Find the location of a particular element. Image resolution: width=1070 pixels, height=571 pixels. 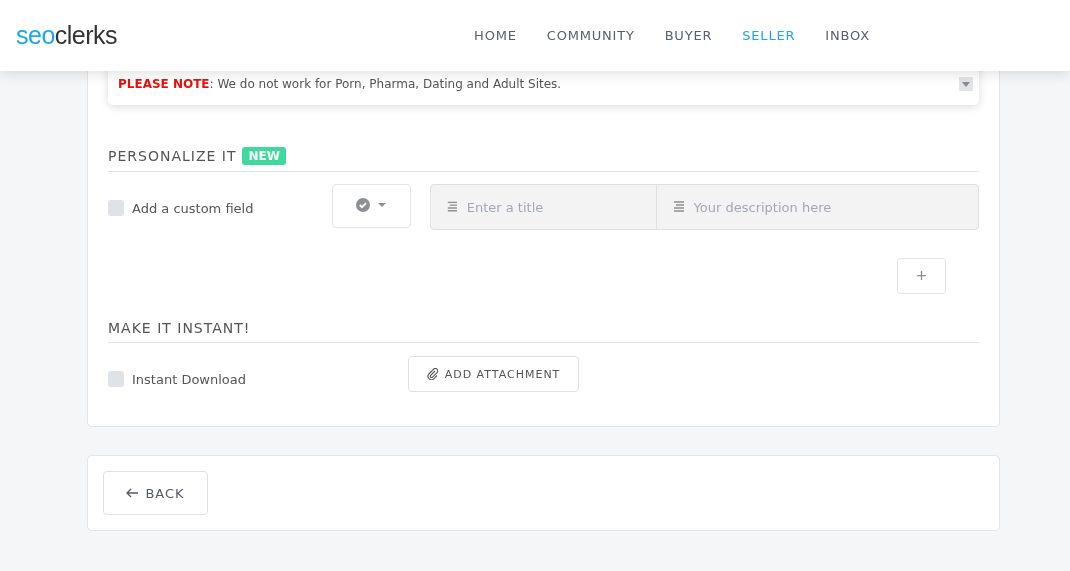

checkbox-label: Instant Download is located at coordinates (189, 379).